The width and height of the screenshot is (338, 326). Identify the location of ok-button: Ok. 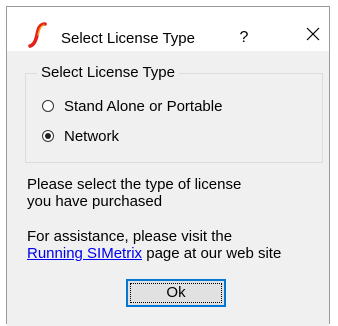
(176, 293).